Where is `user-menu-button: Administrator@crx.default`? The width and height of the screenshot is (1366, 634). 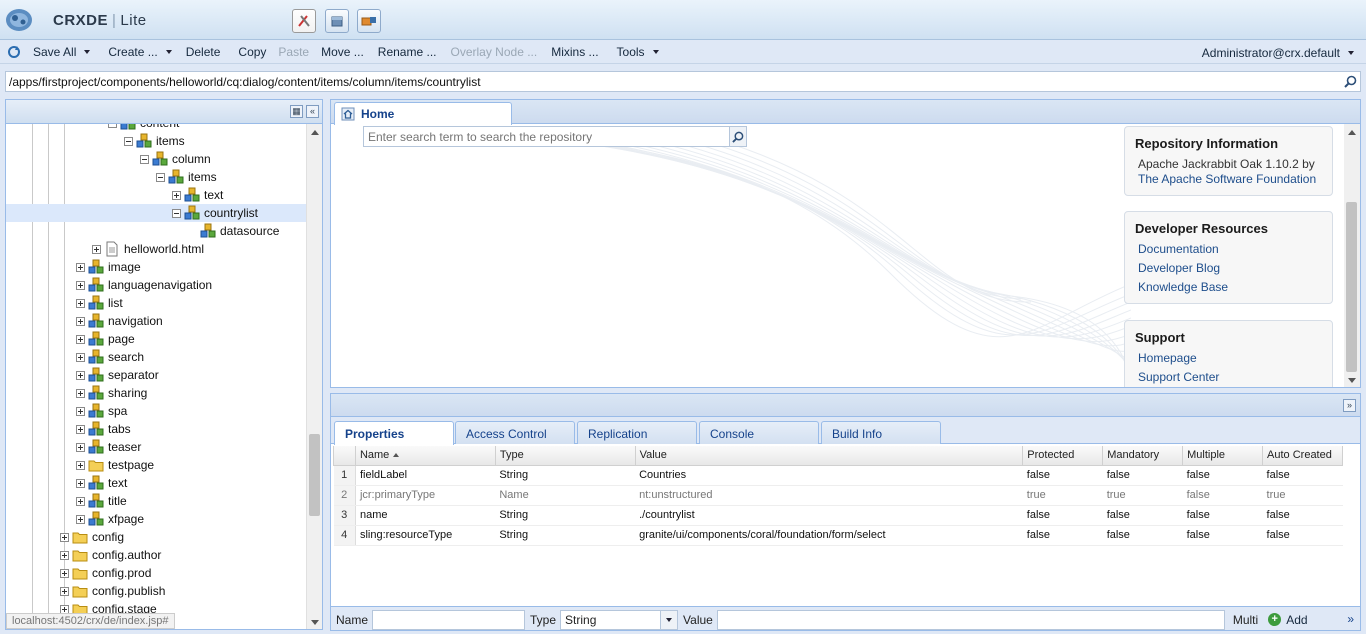
user-menu-button: Administrator@crx.default is located at coordinates (1278, 52).